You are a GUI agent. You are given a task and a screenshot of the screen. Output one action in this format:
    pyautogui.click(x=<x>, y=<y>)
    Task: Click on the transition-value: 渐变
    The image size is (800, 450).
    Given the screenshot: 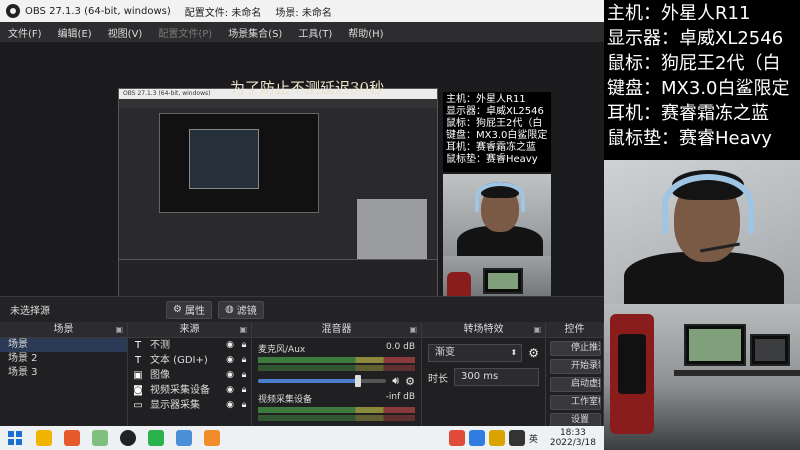 What is the action you would take?
    pyautogui.click(x=445, y=352)
    